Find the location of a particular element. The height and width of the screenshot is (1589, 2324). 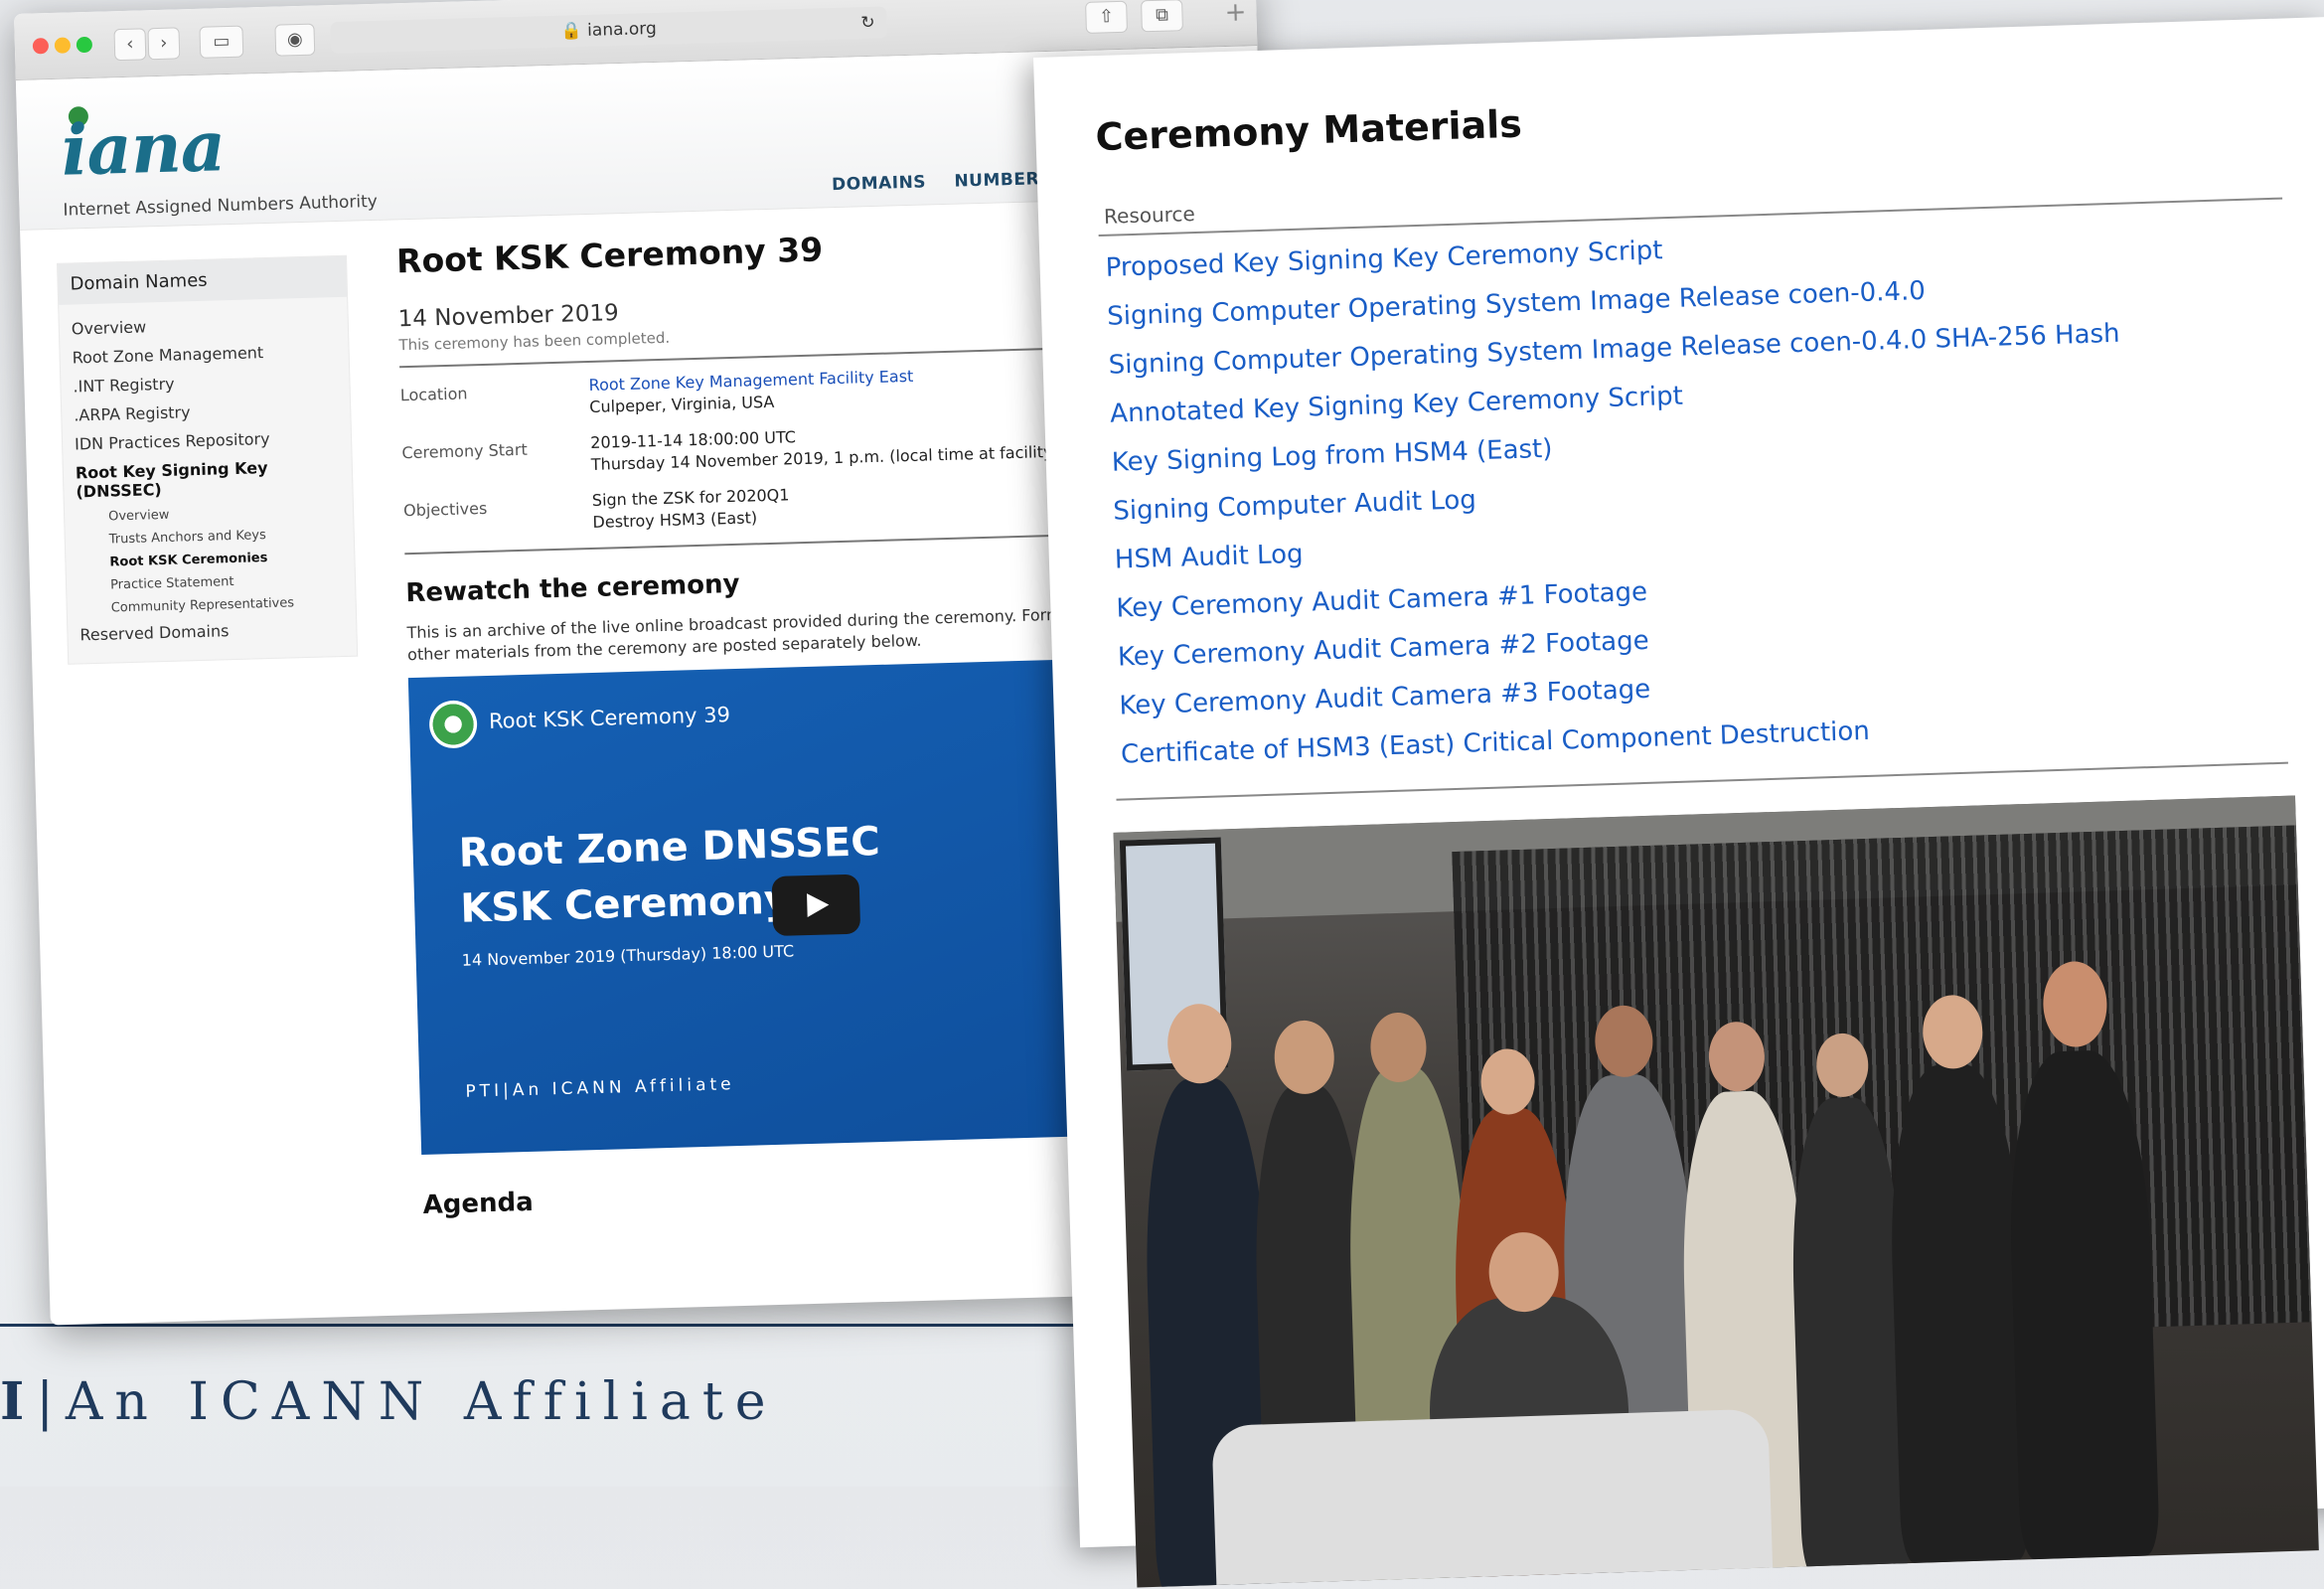

address-bar: 🔒 iana.org ↻ is located at coordinates (609, 30).